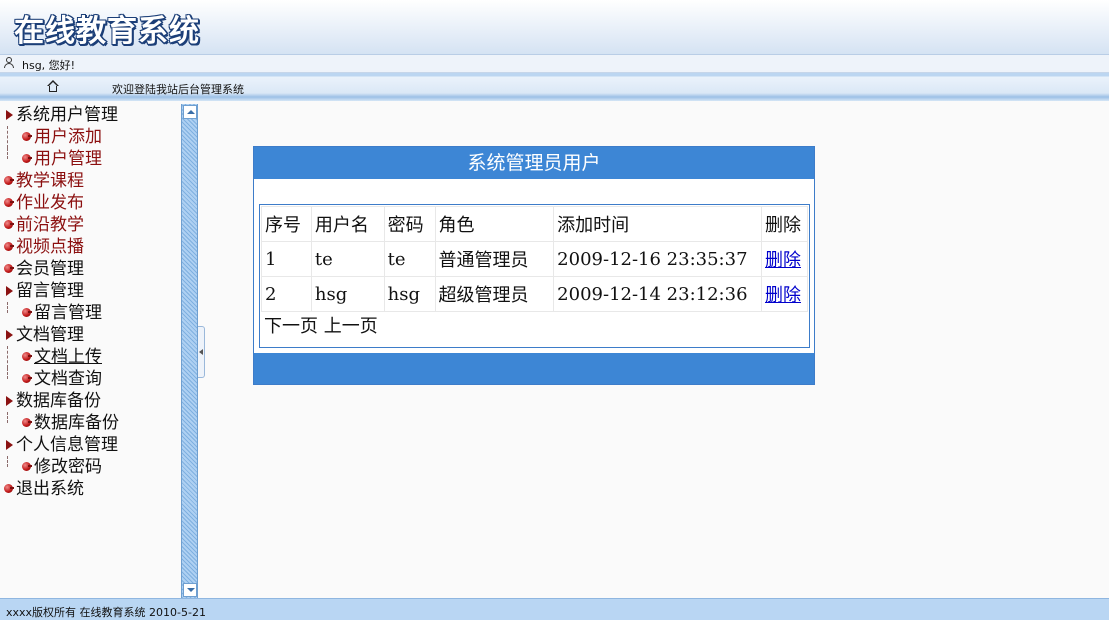 This screenshot has height=620, width=1109. I want to click on table-row: 2 hsg hsg 超级管理员 2009-12-14 23:12:36 删除, so click(534, 294).